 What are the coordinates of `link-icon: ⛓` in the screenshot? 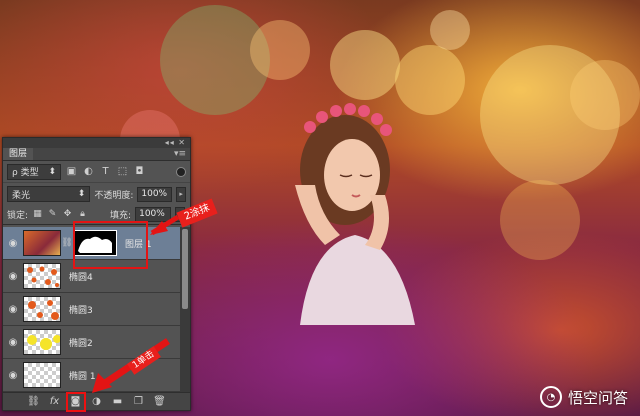 It's located at (34, 402).